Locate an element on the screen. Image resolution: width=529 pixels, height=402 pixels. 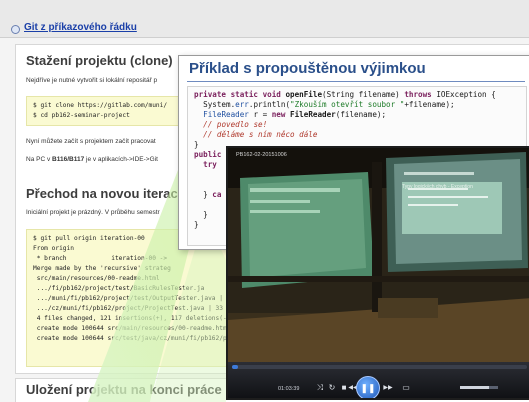
page-header: Git z příkazového řádku is located at coordinates (264, 19).